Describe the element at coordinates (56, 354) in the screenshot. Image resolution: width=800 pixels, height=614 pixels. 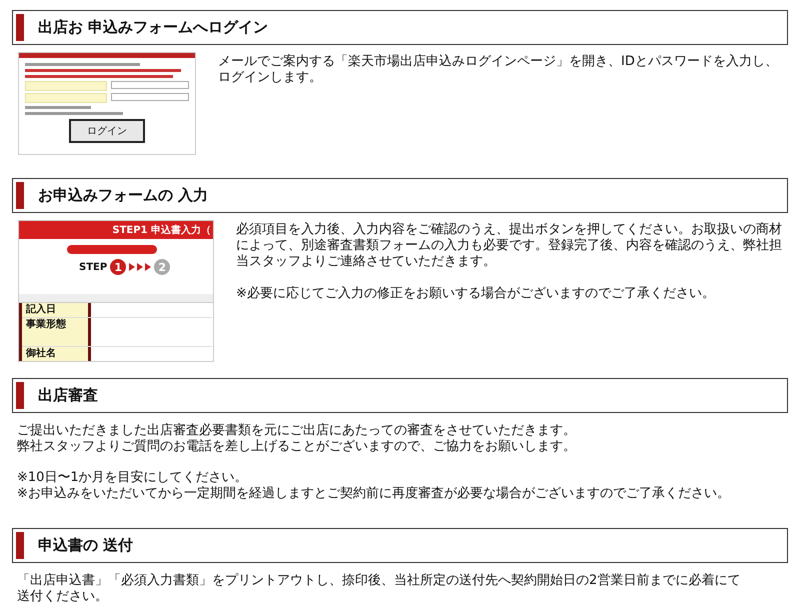
I see `field-label: 御社名` at that location.